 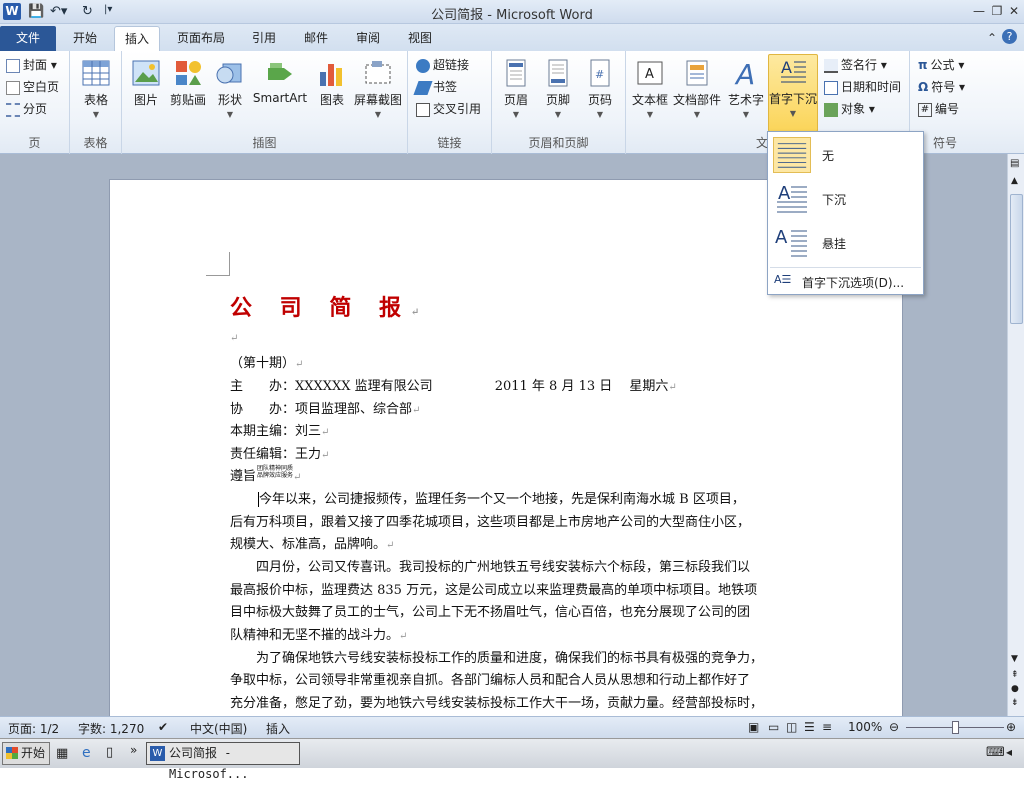 I want to click on next-page-icon: ⇟, so click(x=1015, y=703).